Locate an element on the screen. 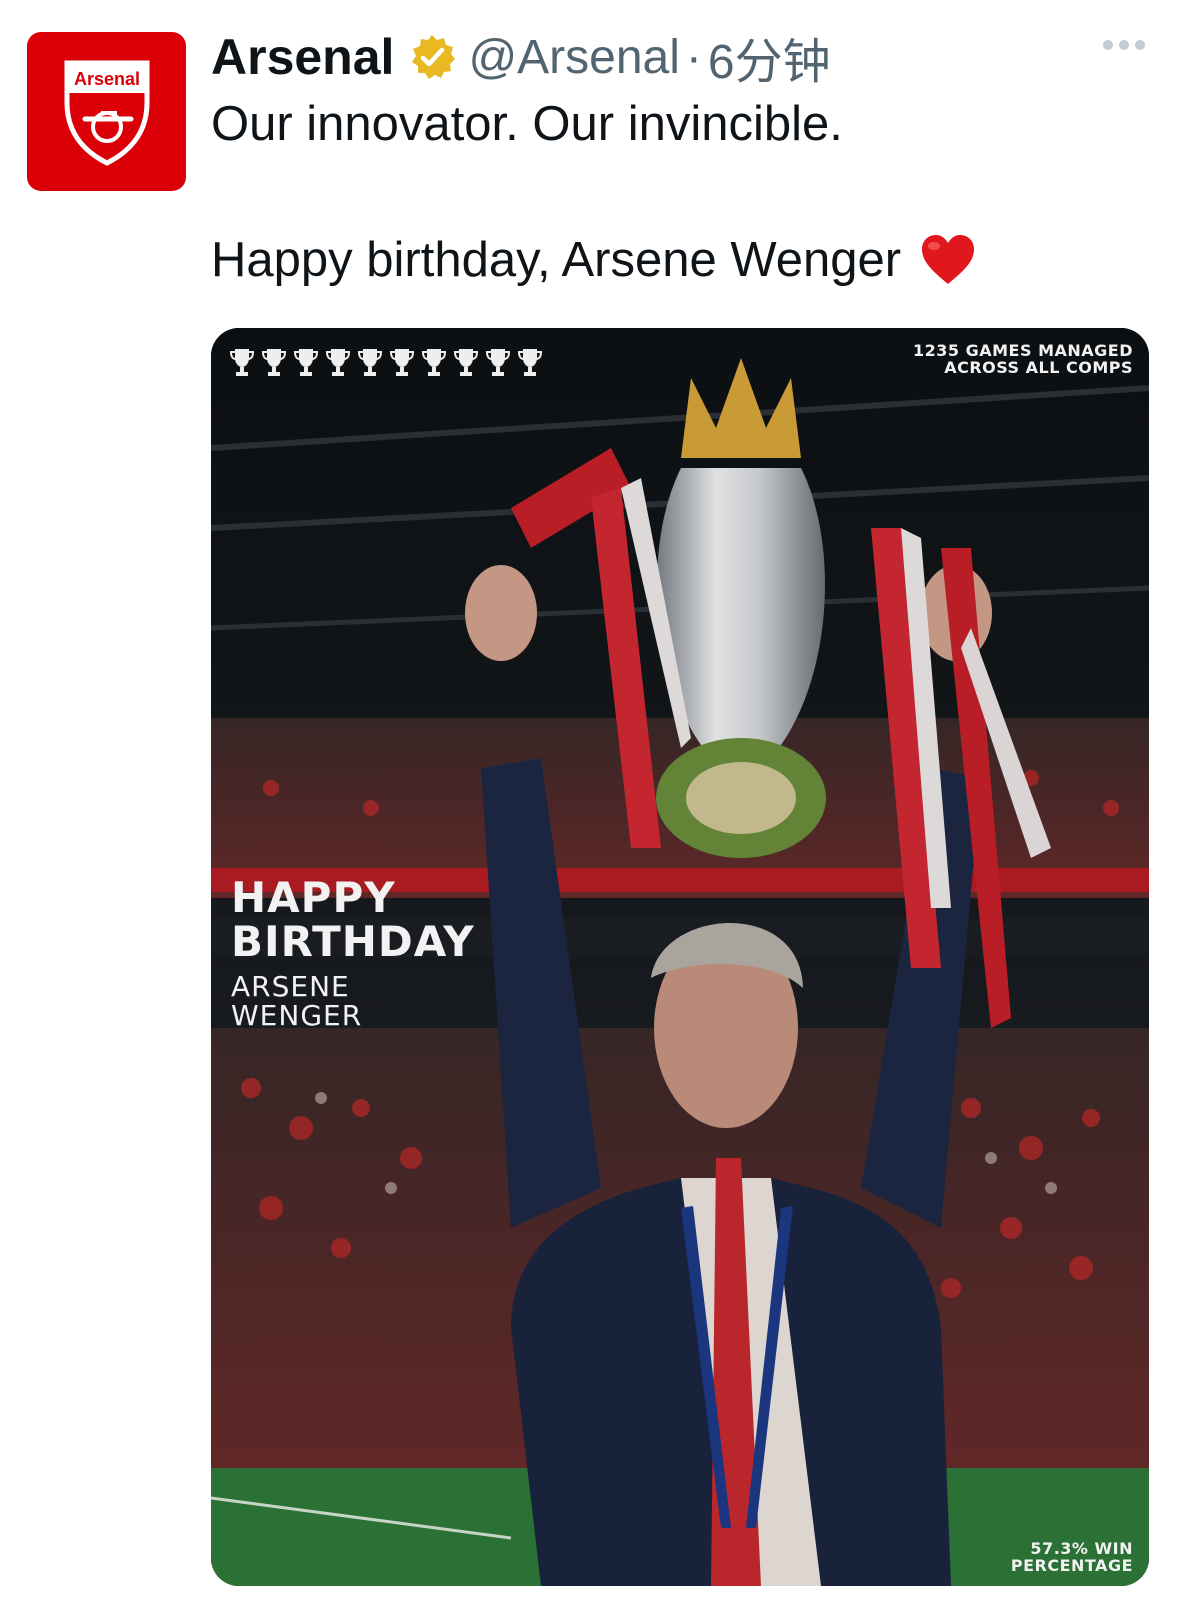 The image size is (1179, 1612). games-managed-stat: 1235 GAMES MANAGED ACROSS ALL COMPS is located at coordinates (1023, 359).